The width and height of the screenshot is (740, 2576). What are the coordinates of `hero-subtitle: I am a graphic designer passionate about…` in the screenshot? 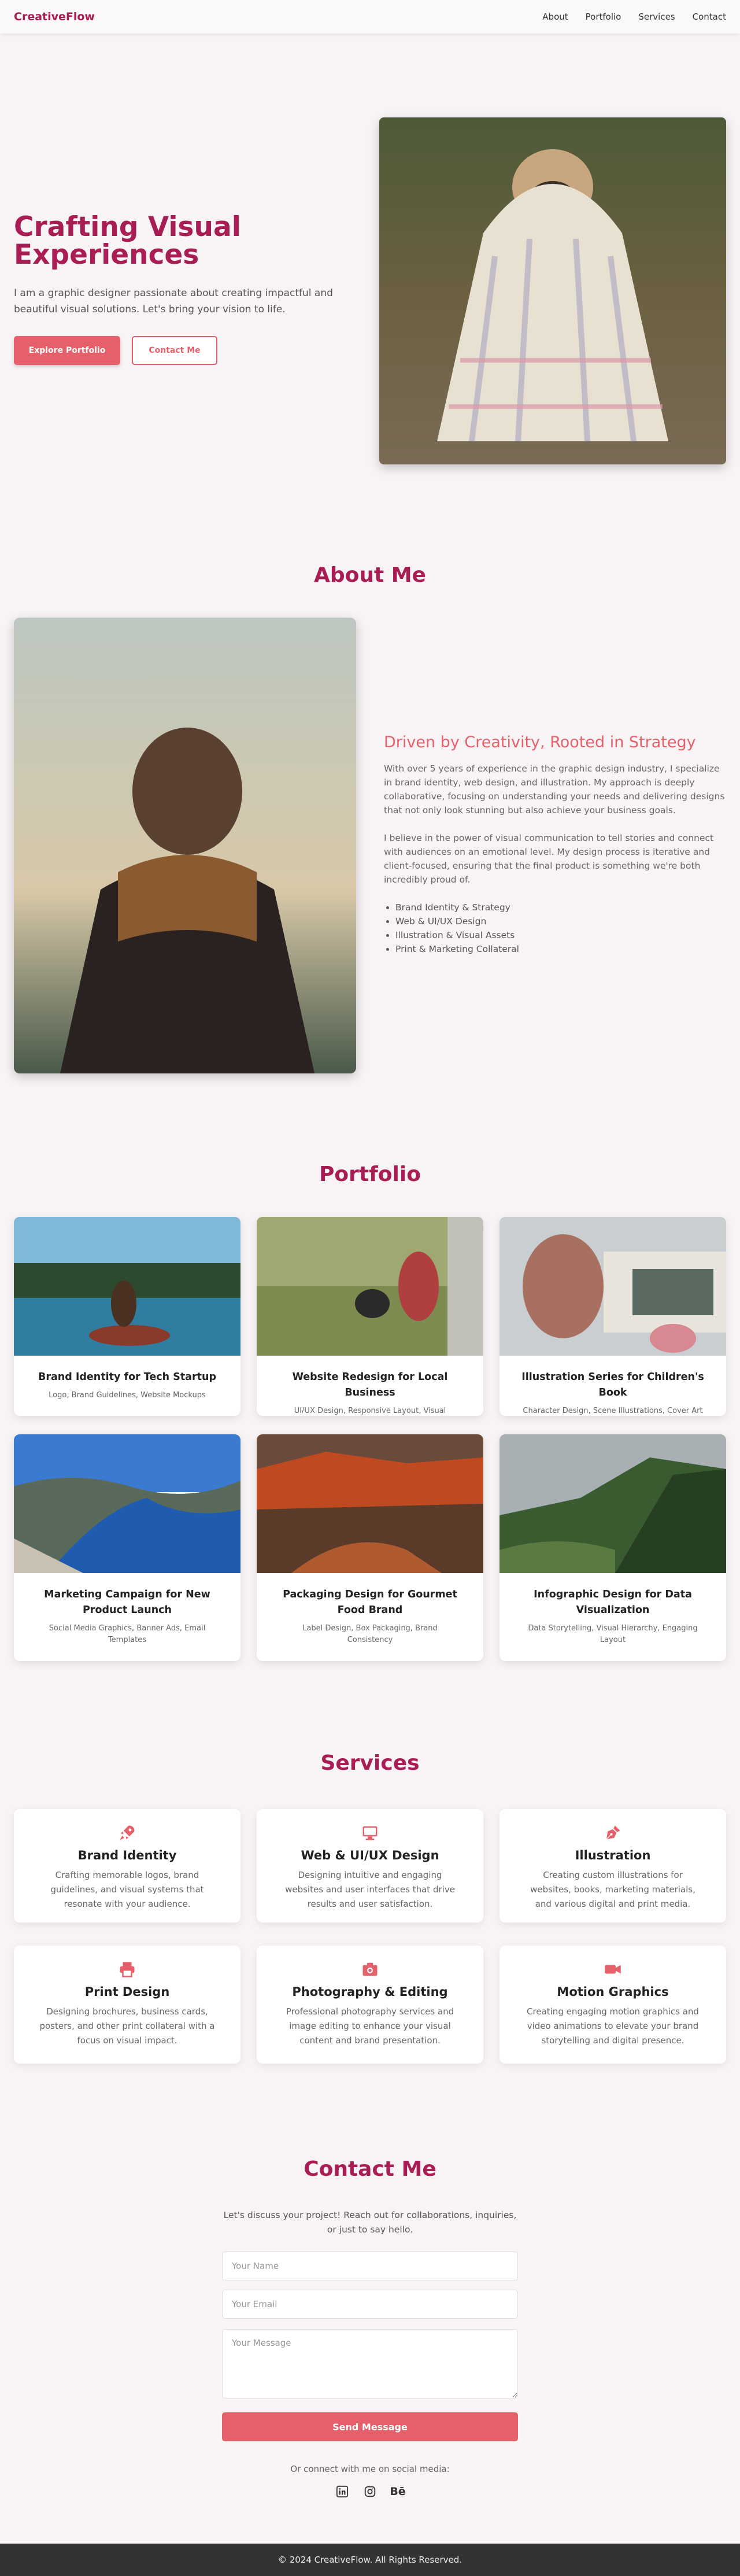 It's located at (173, 301).